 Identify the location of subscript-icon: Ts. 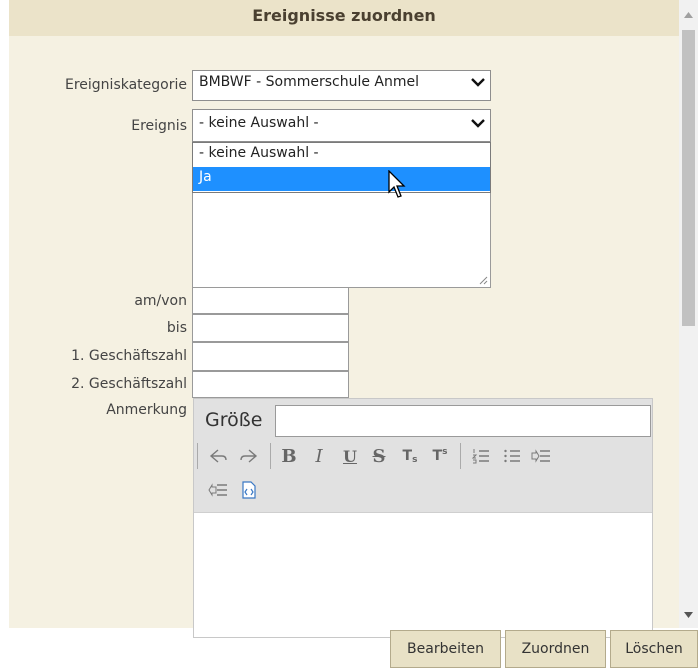
(410, 456).